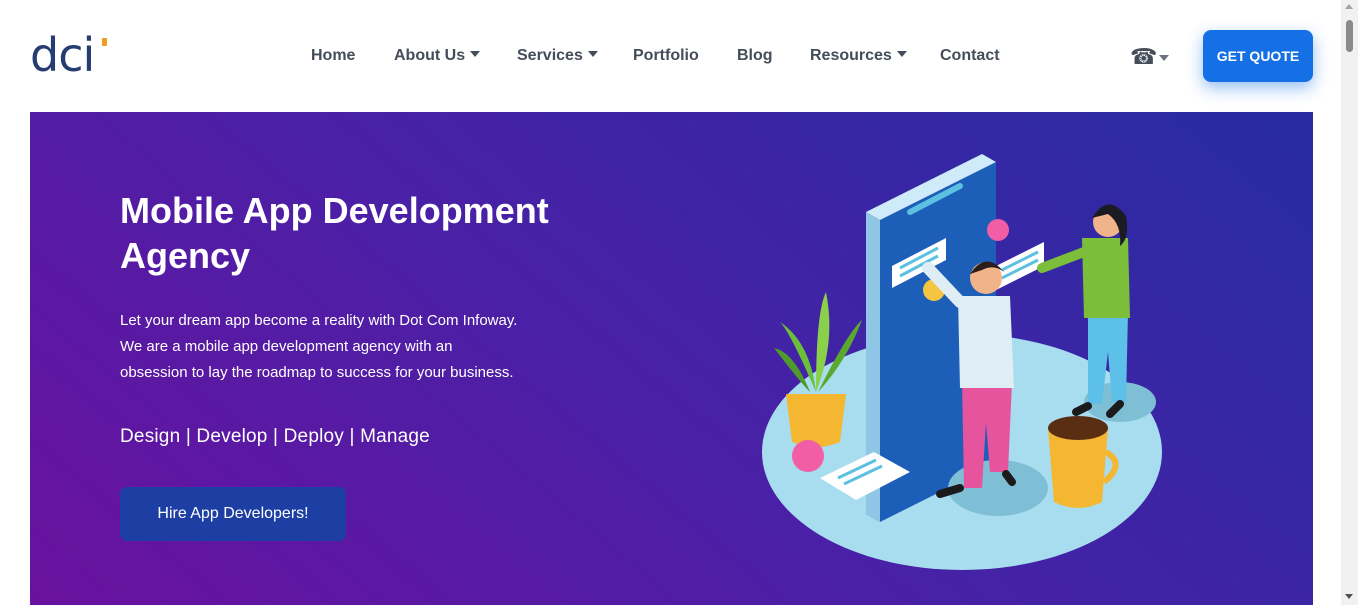 The image size is (1358, 605). What do you see at coordinates (1349, 596) in the screenshot?
I see `scroll-down-arrow-icon` at bounding box center [1349, 596].